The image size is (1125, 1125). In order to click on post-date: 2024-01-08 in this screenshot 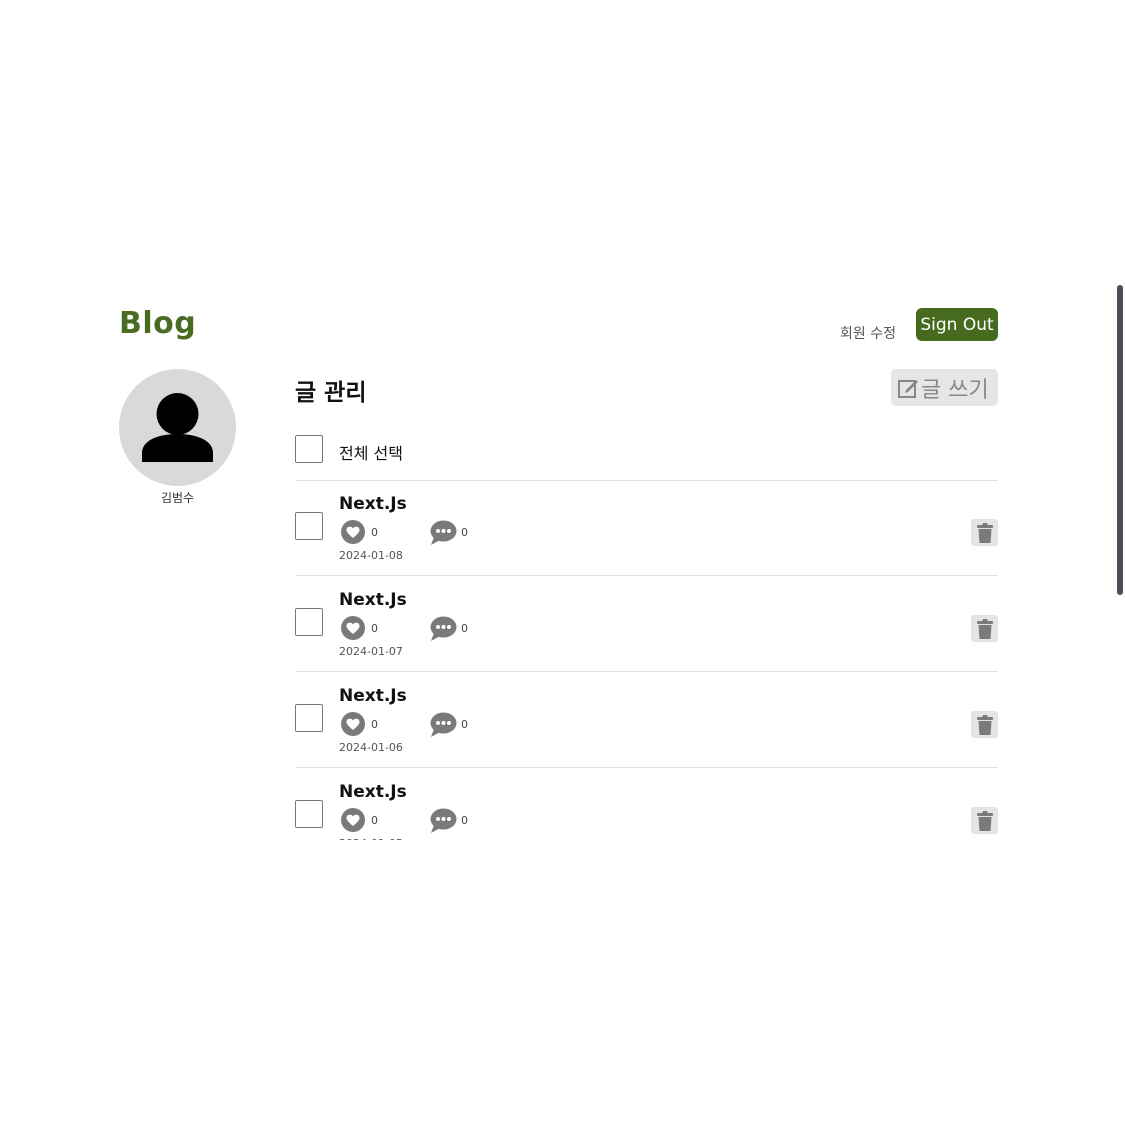, I will do `click(371, 555)`.